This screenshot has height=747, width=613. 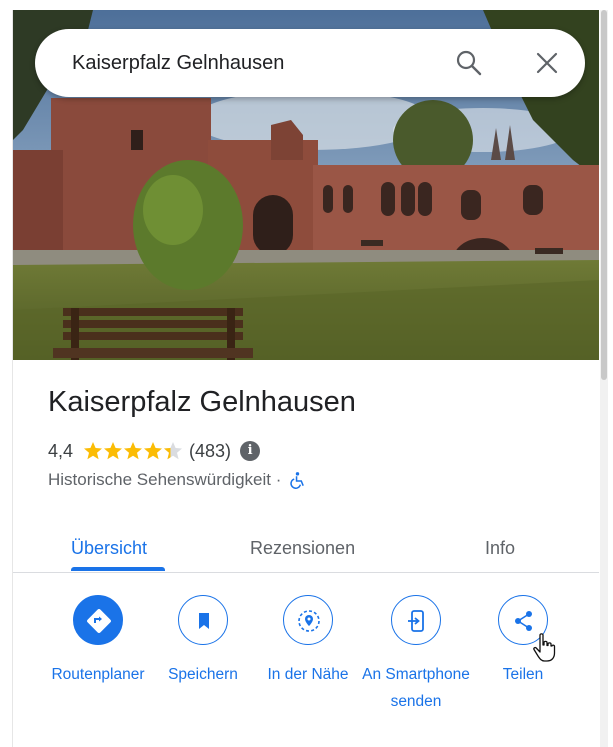 I want to click on rating-value: 4,4, so click(x=61, y=450).